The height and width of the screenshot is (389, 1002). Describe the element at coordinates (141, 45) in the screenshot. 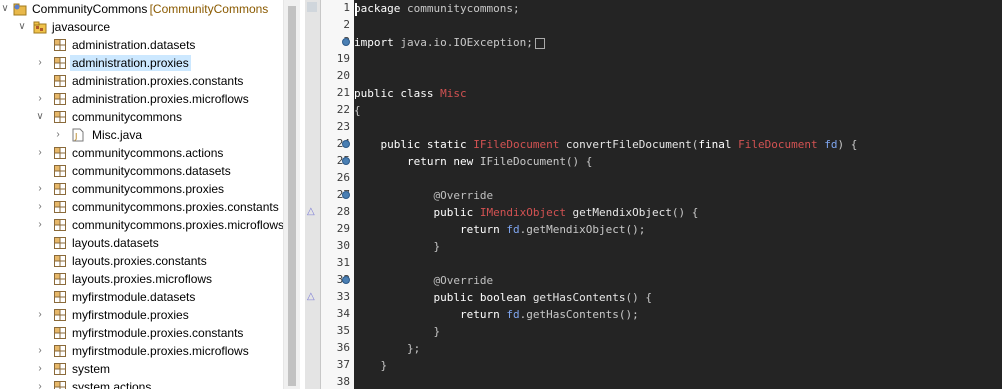

I see `tree-item: administration.datasets` at that location.